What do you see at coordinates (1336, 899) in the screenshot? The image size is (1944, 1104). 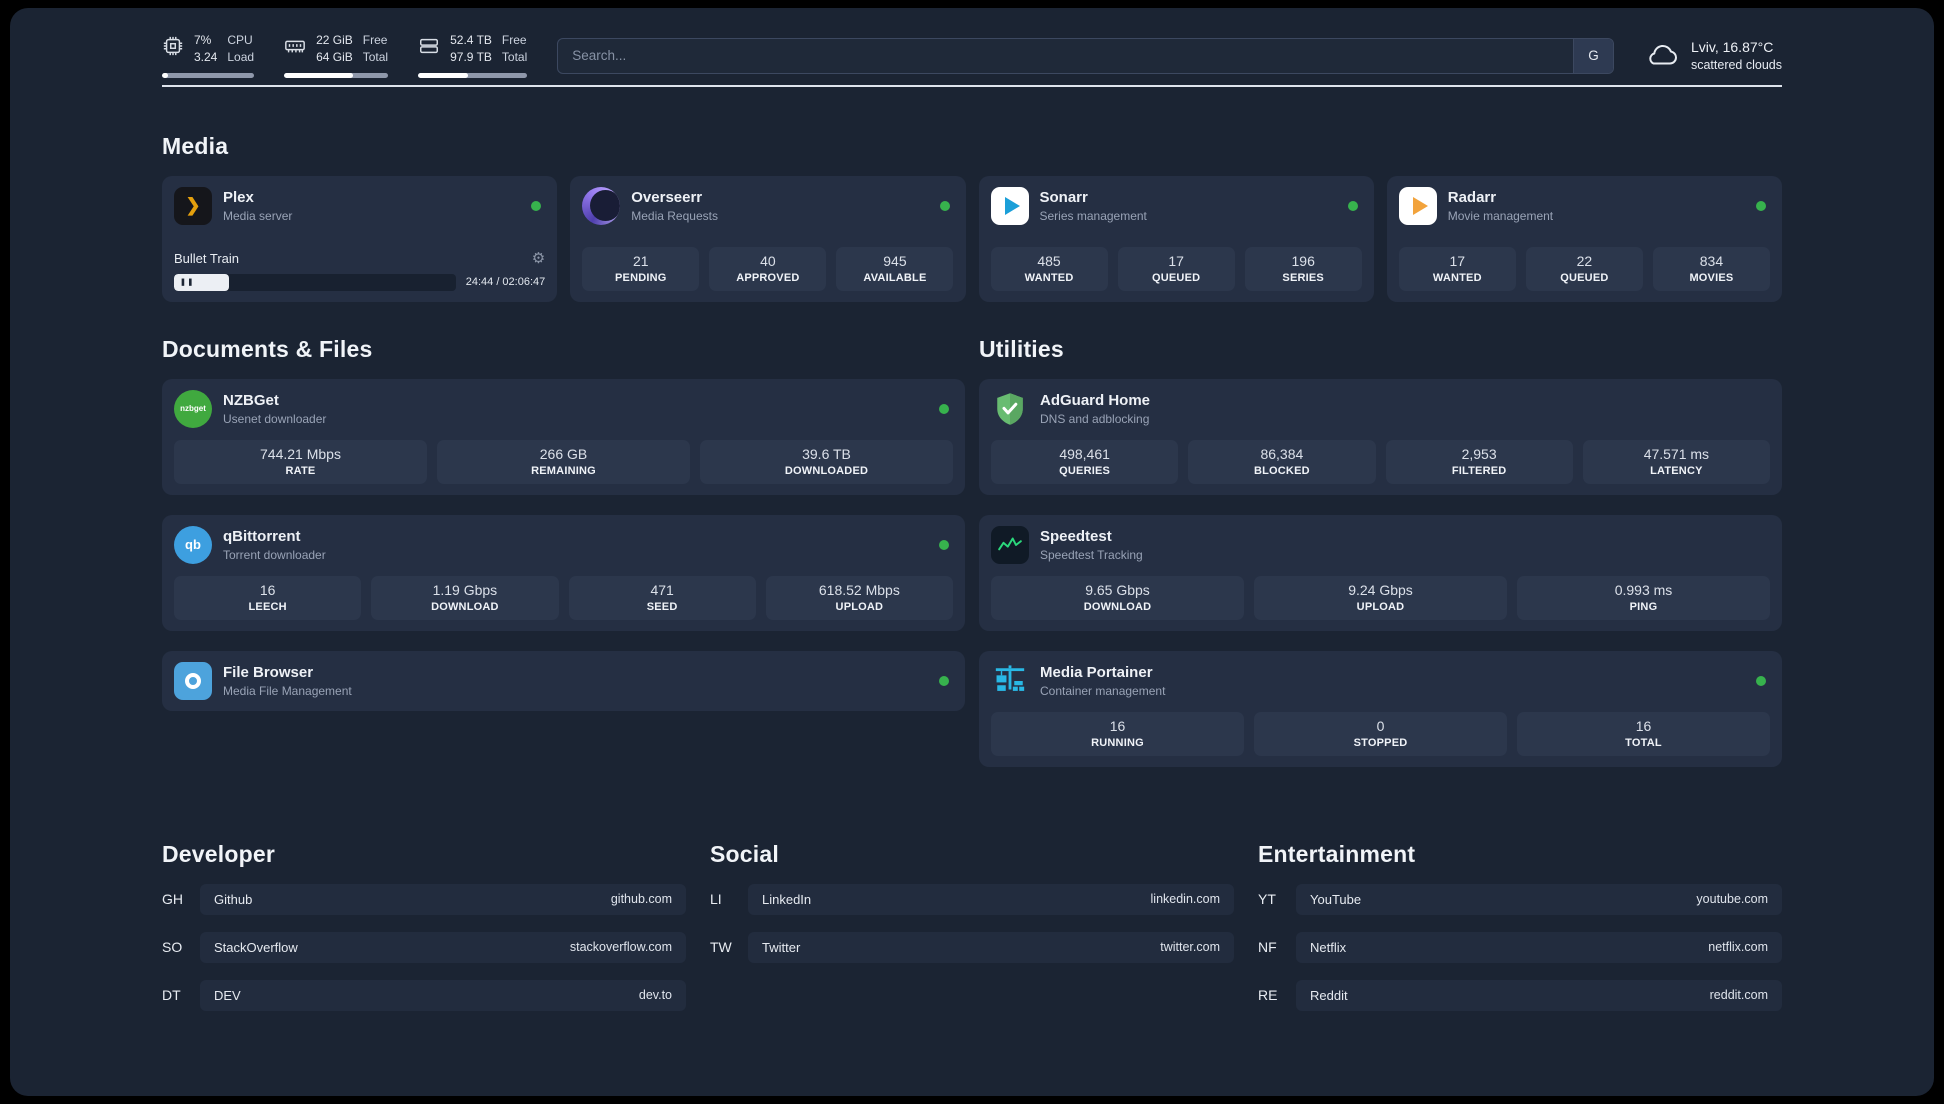 I see `bookmark-name: YouTube` at bounding box center [1336, 899].